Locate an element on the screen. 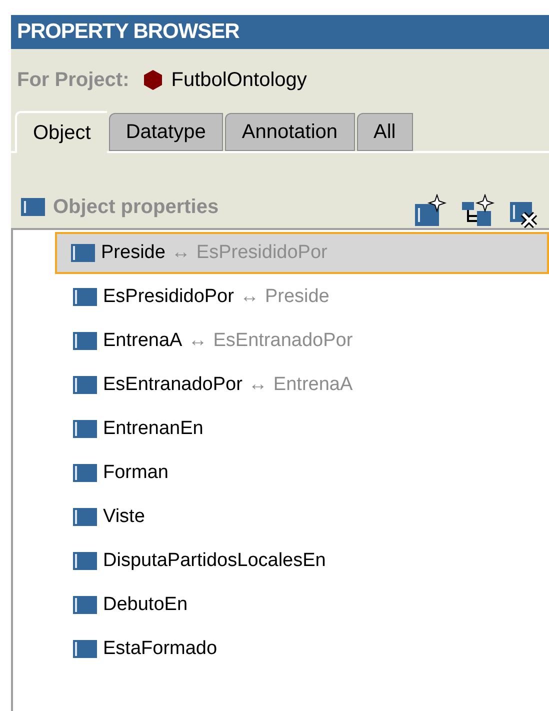 The image size is (549, 711). inverse-property-name: Preside is located at coordinates (297, 296).